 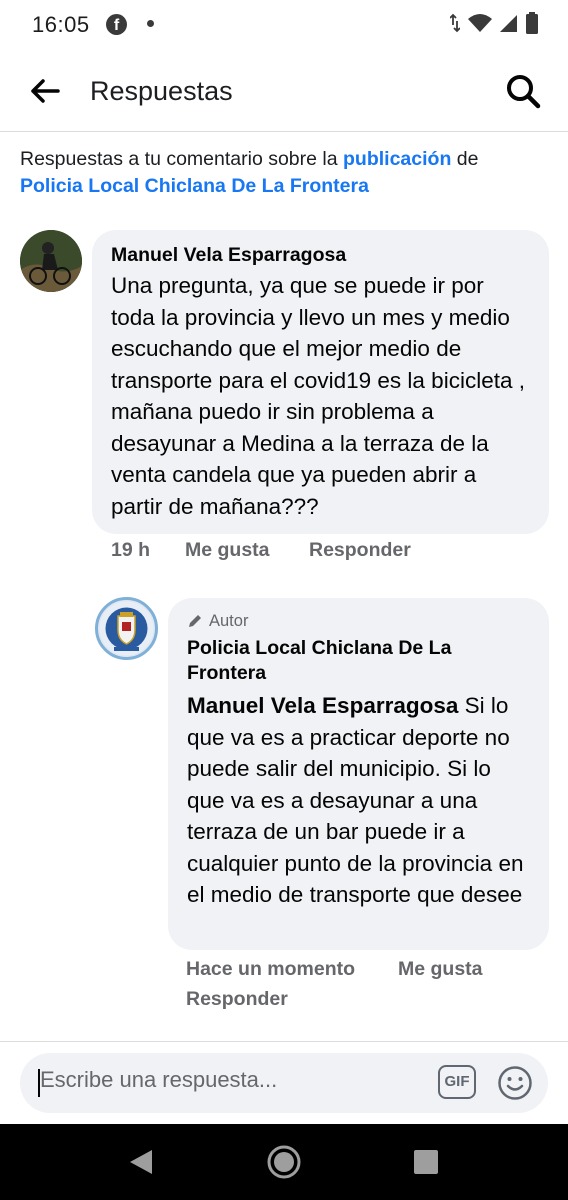 I want to click on publication-link: publicación, so click(x=397, y=159).